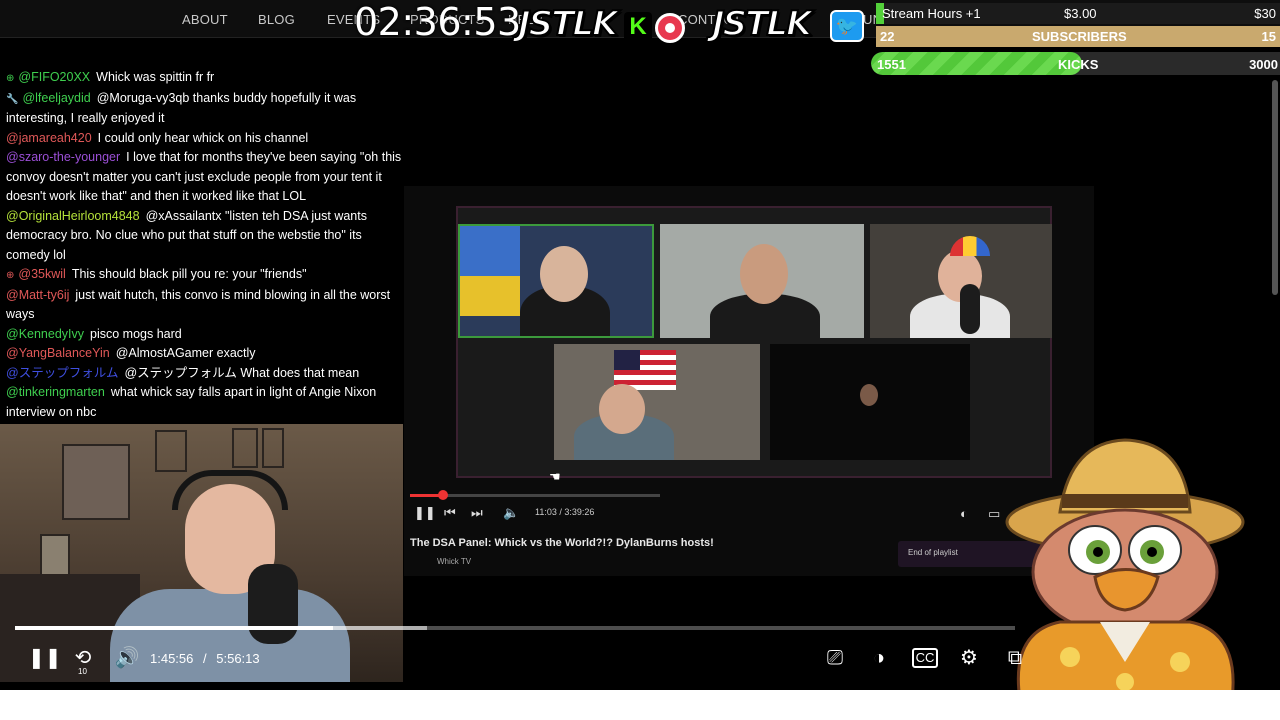 The image size is (1280, 720). Describe the element at coordinates (127, 658) in the screenshot. I see `volume-icon: 🔊` at that location.